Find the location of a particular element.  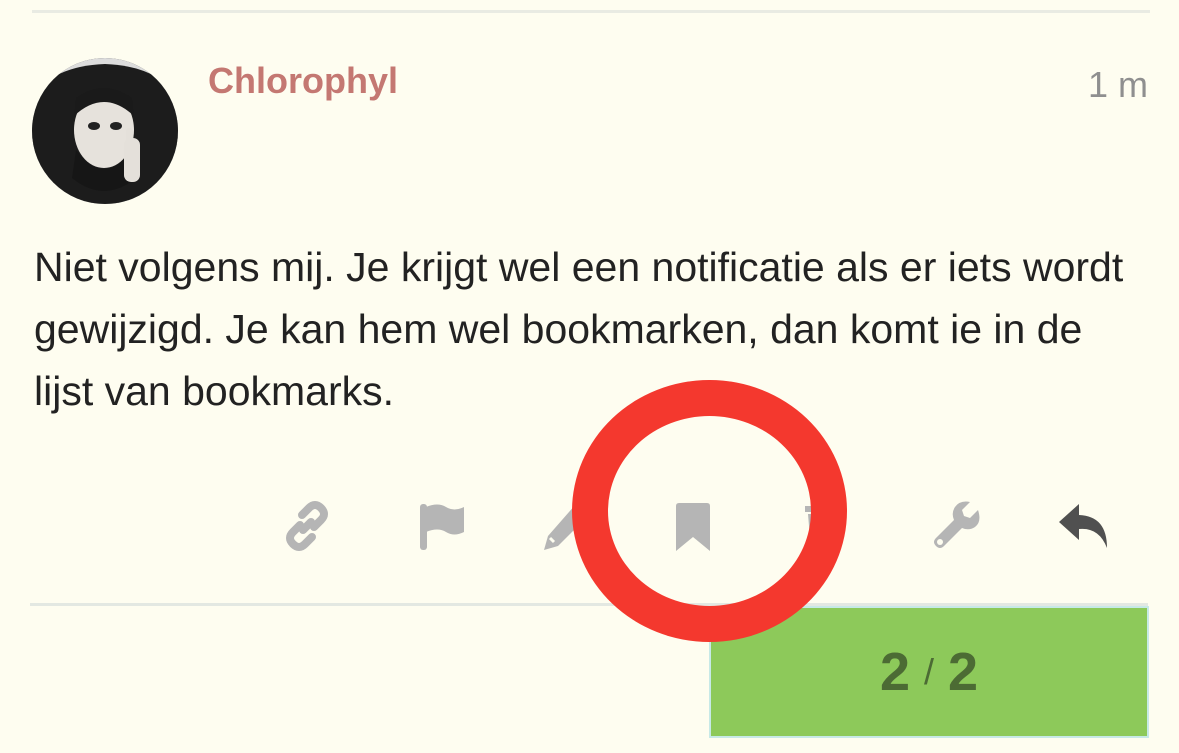

admin-button is located at coordinates (956, 526).